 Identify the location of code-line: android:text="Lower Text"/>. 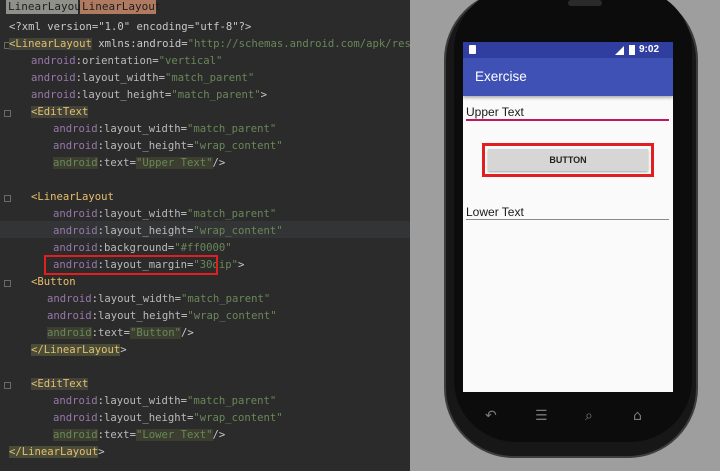
(139, 435).